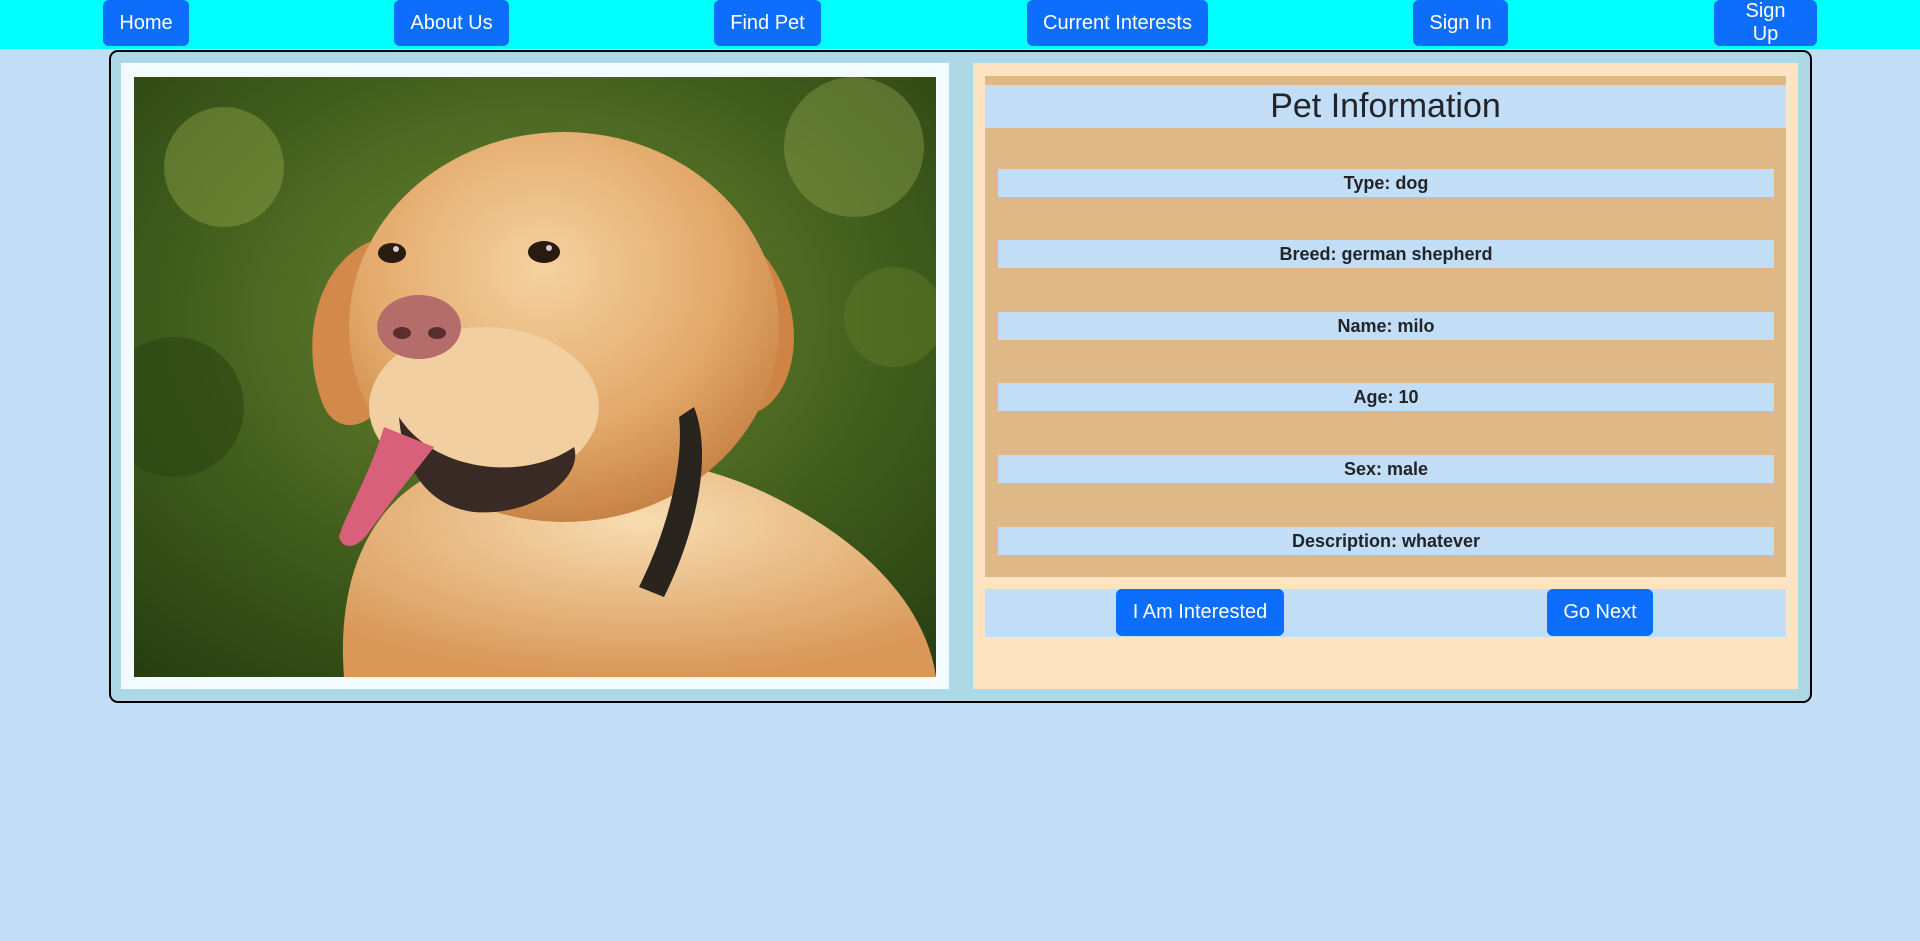  I want to click on pet-age-field: Age: 10, so click(1386, 397).